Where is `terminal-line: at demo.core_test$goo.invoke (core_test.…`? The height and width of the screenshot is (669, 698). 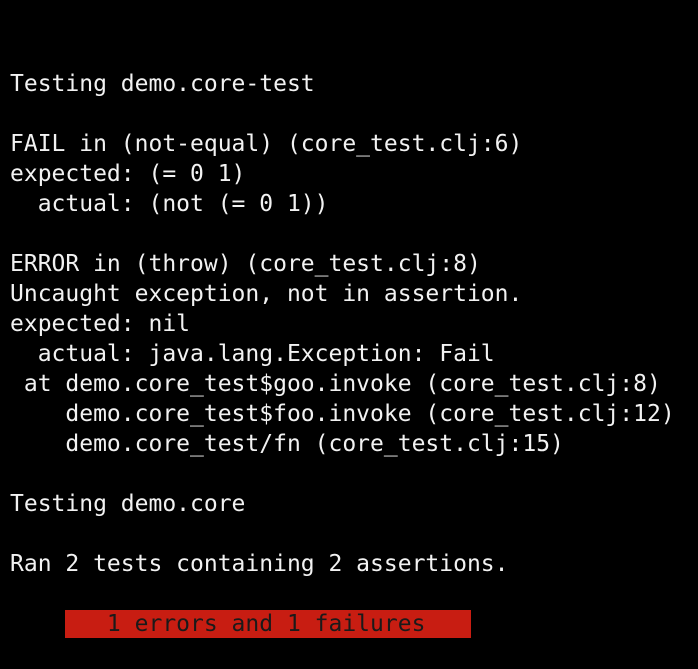
terminal-line: at demo.core_test$goo.invoke (core_test.… is located at coordinates (335, 384).